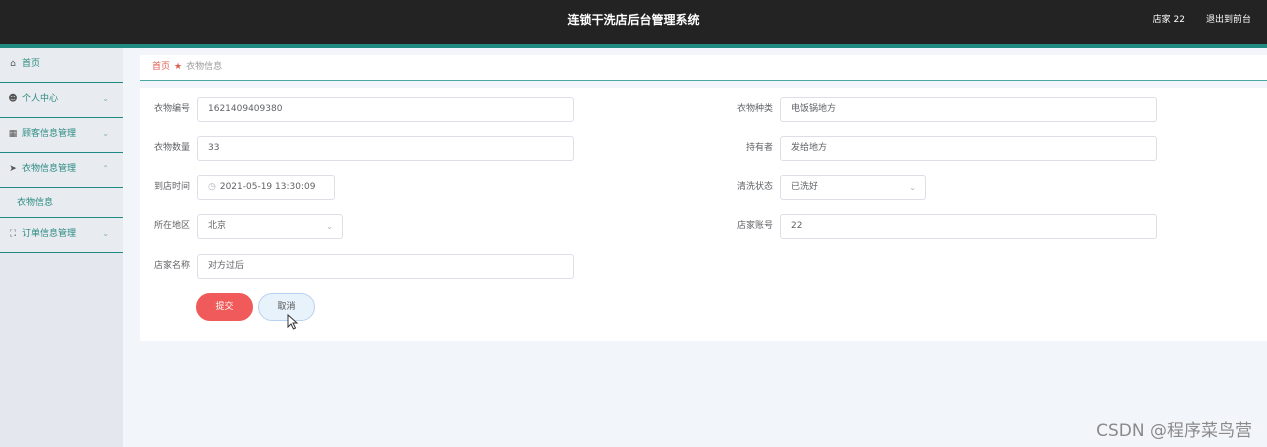  What do you see at coordinates (40, 99) in the screenshot?
I see `sidebar-item-label: 个人中心` at bounding box center [40, 99].